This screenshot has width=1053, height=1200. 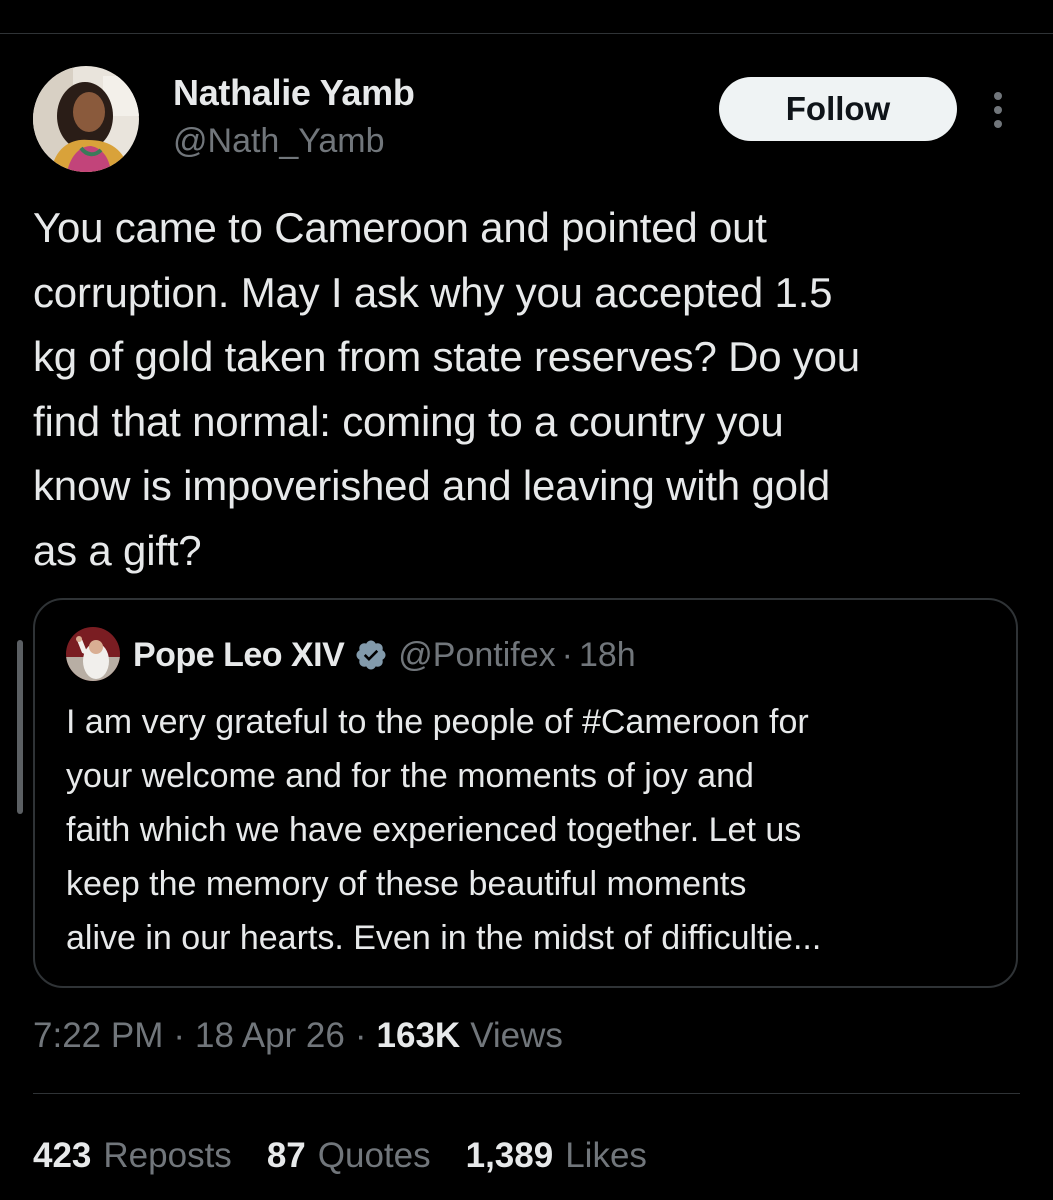 What do you see at coordinates (418, 1035) in the screenshot?
I see `views-count: 163K` at bounding box center [418, 1035].